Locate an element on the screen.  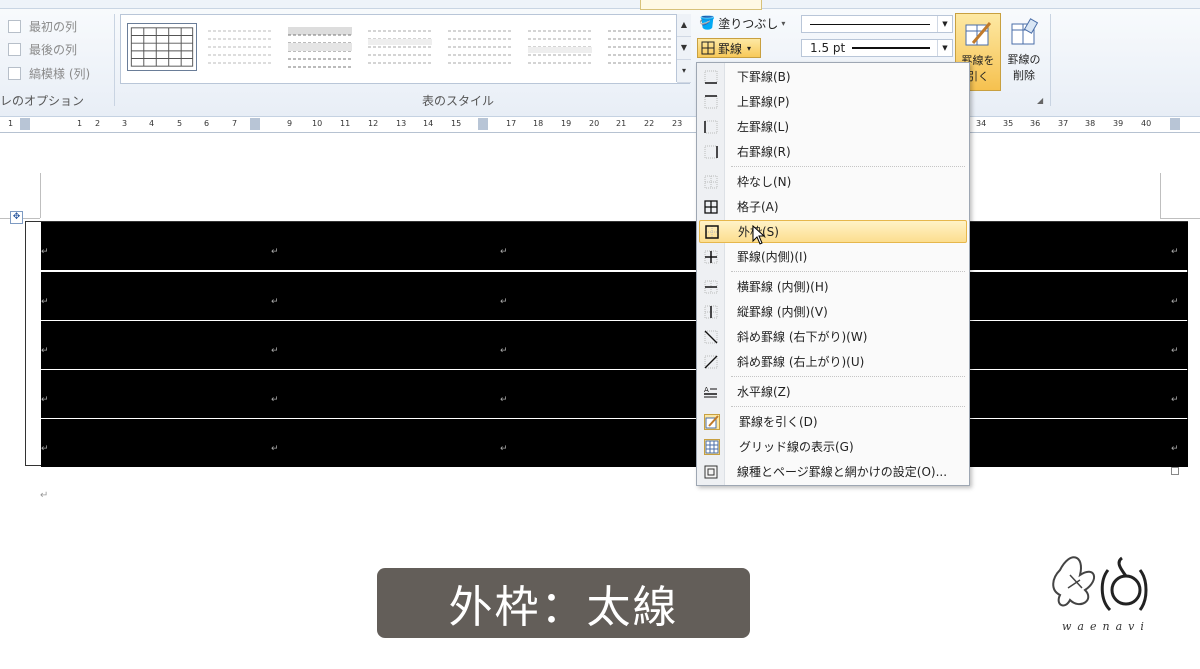
menu-item-inside-borders: 罫線(内側)(I) is located at coordinates (833, 256).